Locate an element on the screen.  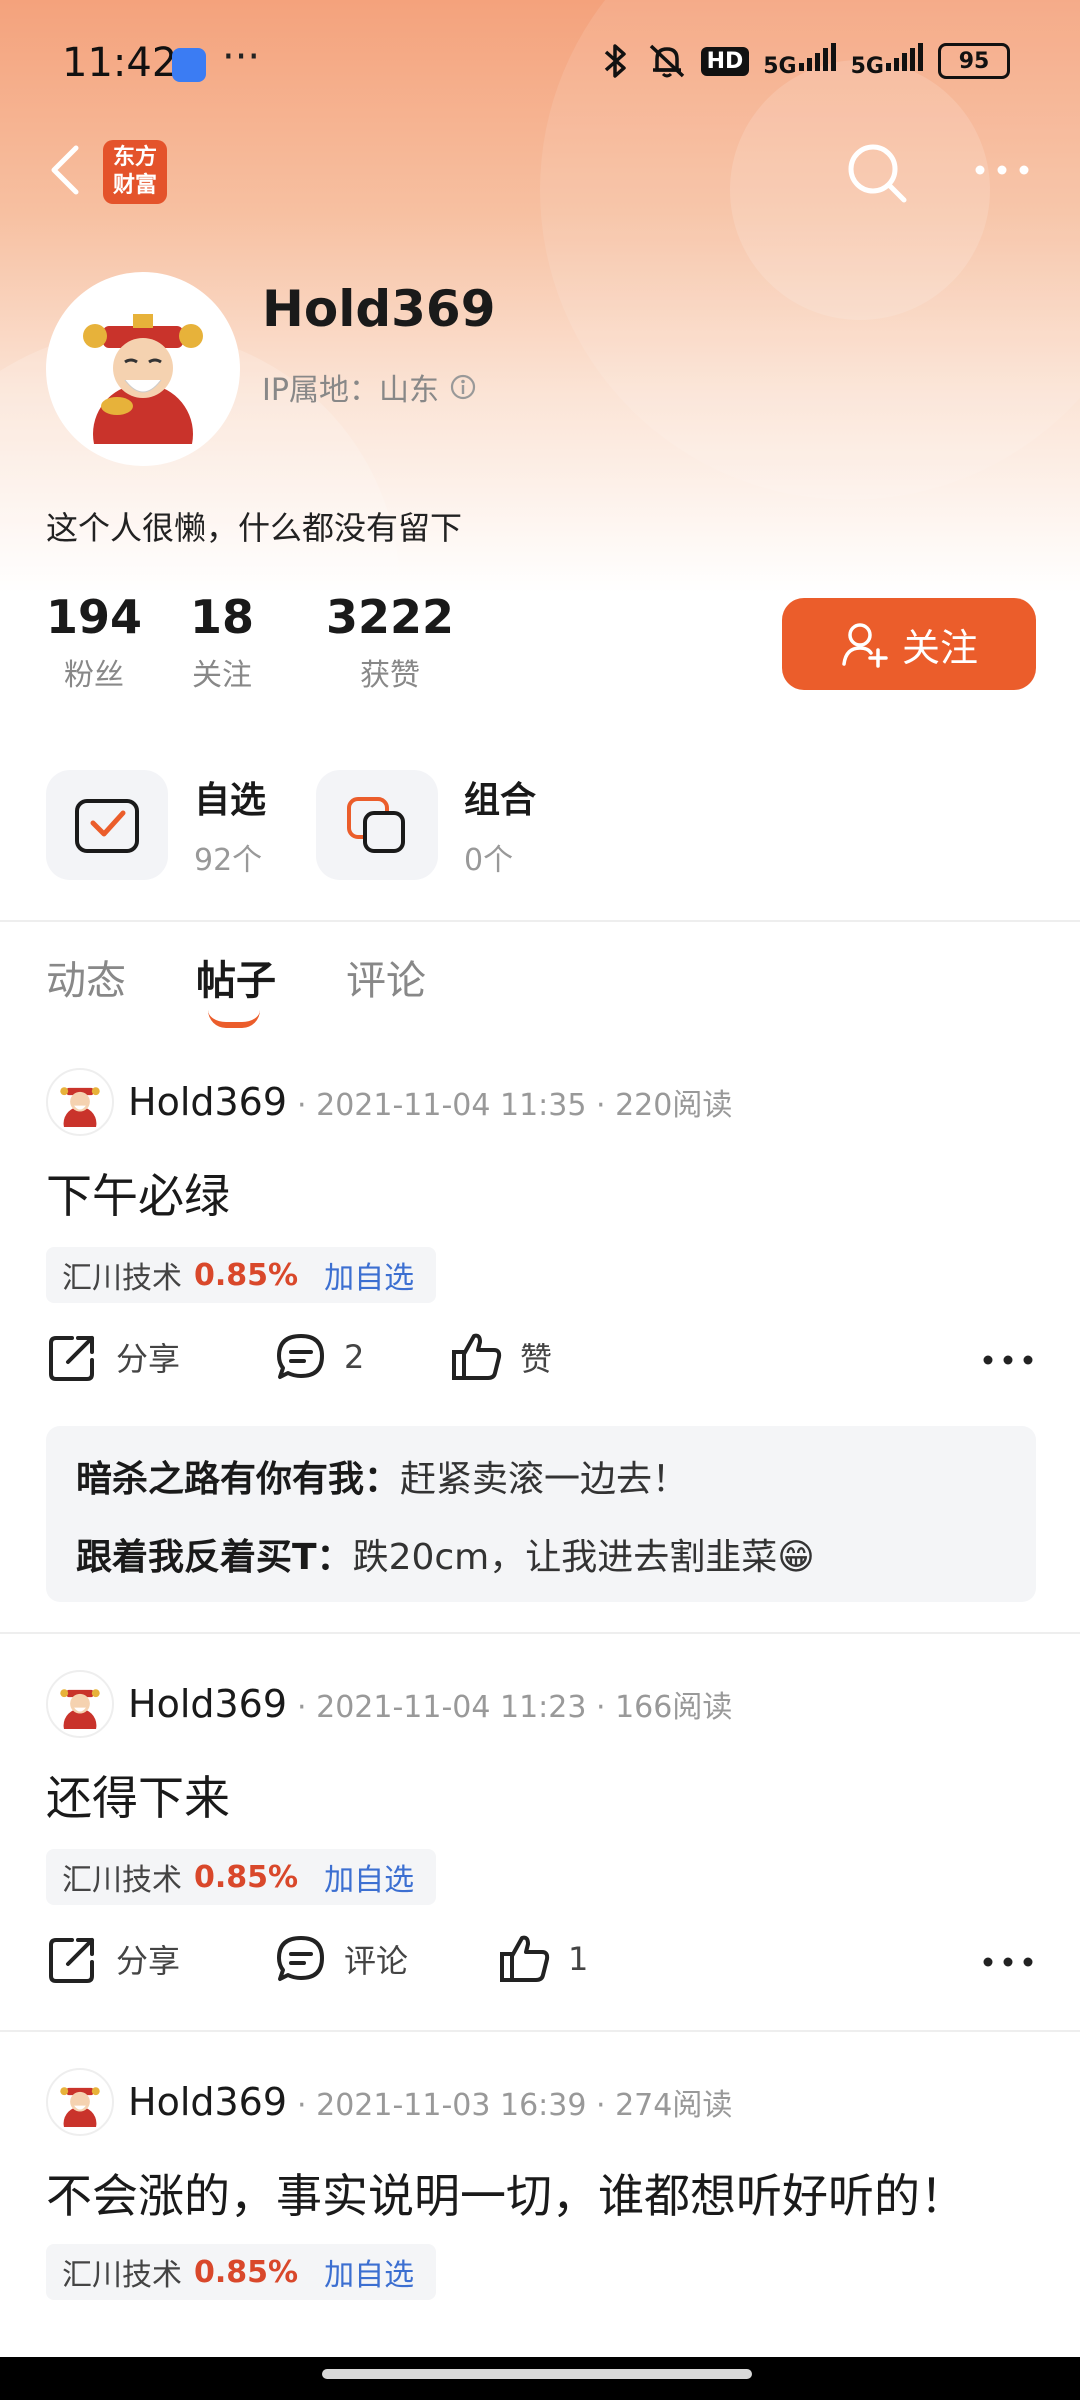
mute-bell-icon is located at coordinates (666, 61).